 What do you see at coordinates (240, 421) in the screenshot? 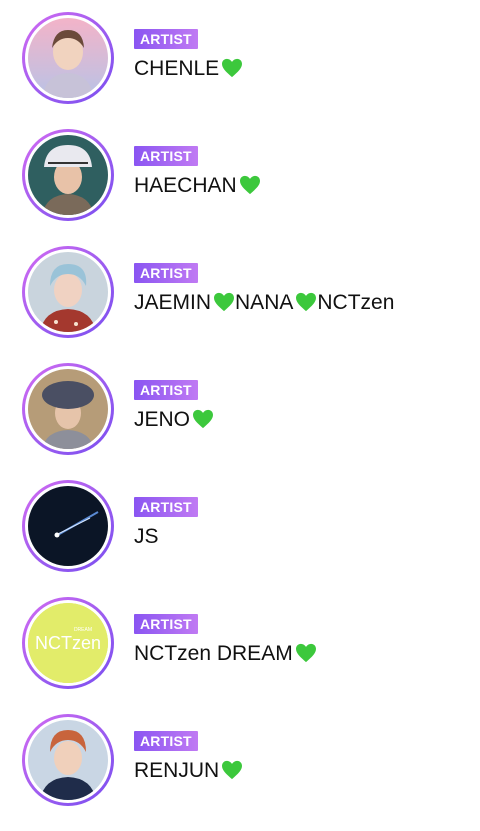
I see `list-item-jeno: ARTIST JENO` at bounding box center [240, 421].